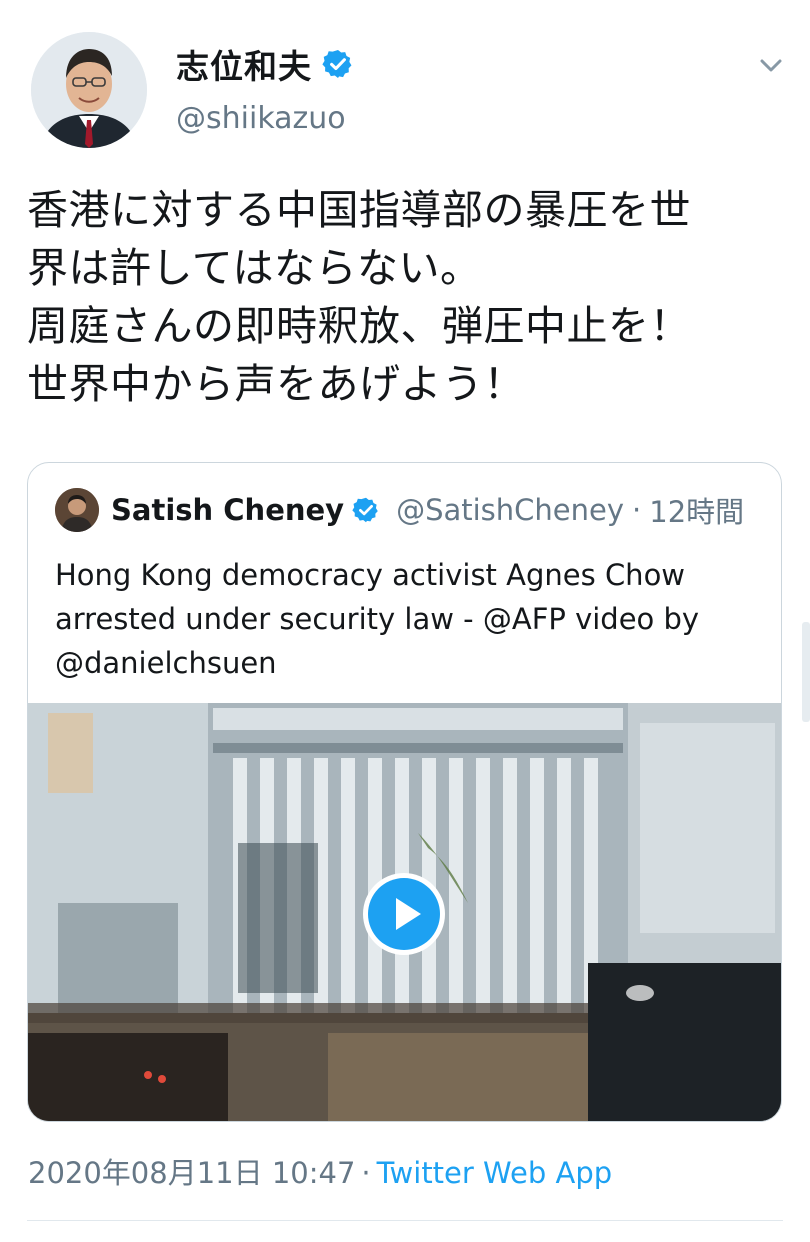 This screenshot has width=810, height=1242. I want to click on play-icon, so click(404, 914).